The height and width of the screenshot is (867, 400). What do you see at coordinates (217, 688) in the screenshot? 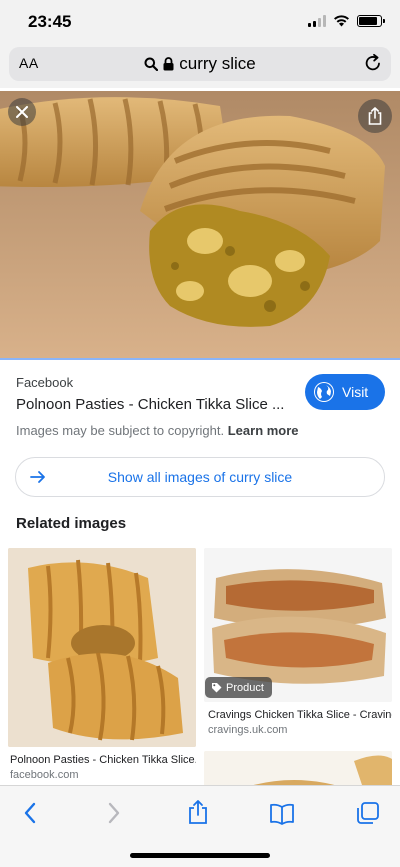
I see `tag-icon` at bounding box center [217, 688].